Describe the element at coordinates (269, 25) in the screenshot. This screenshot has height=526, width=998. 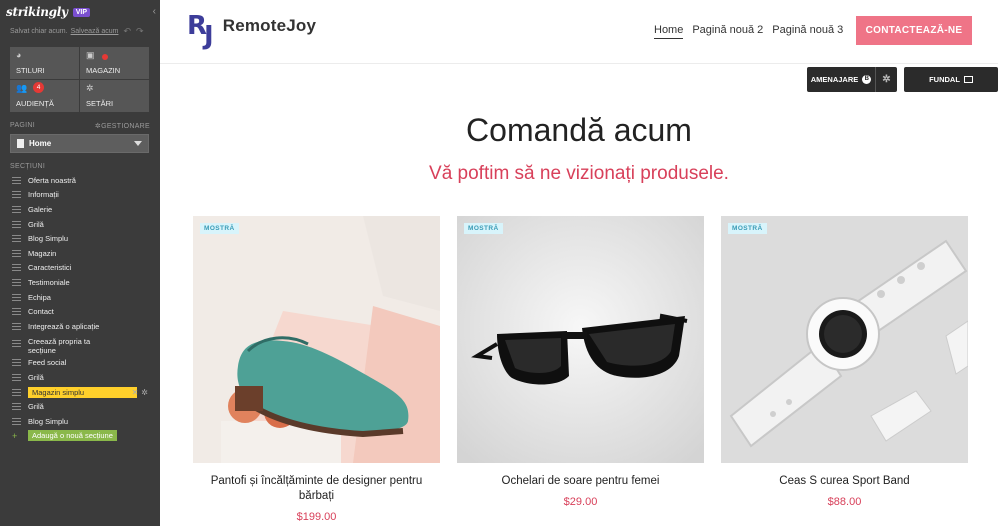
I see `brand-name: RemoteJoy` at that location.